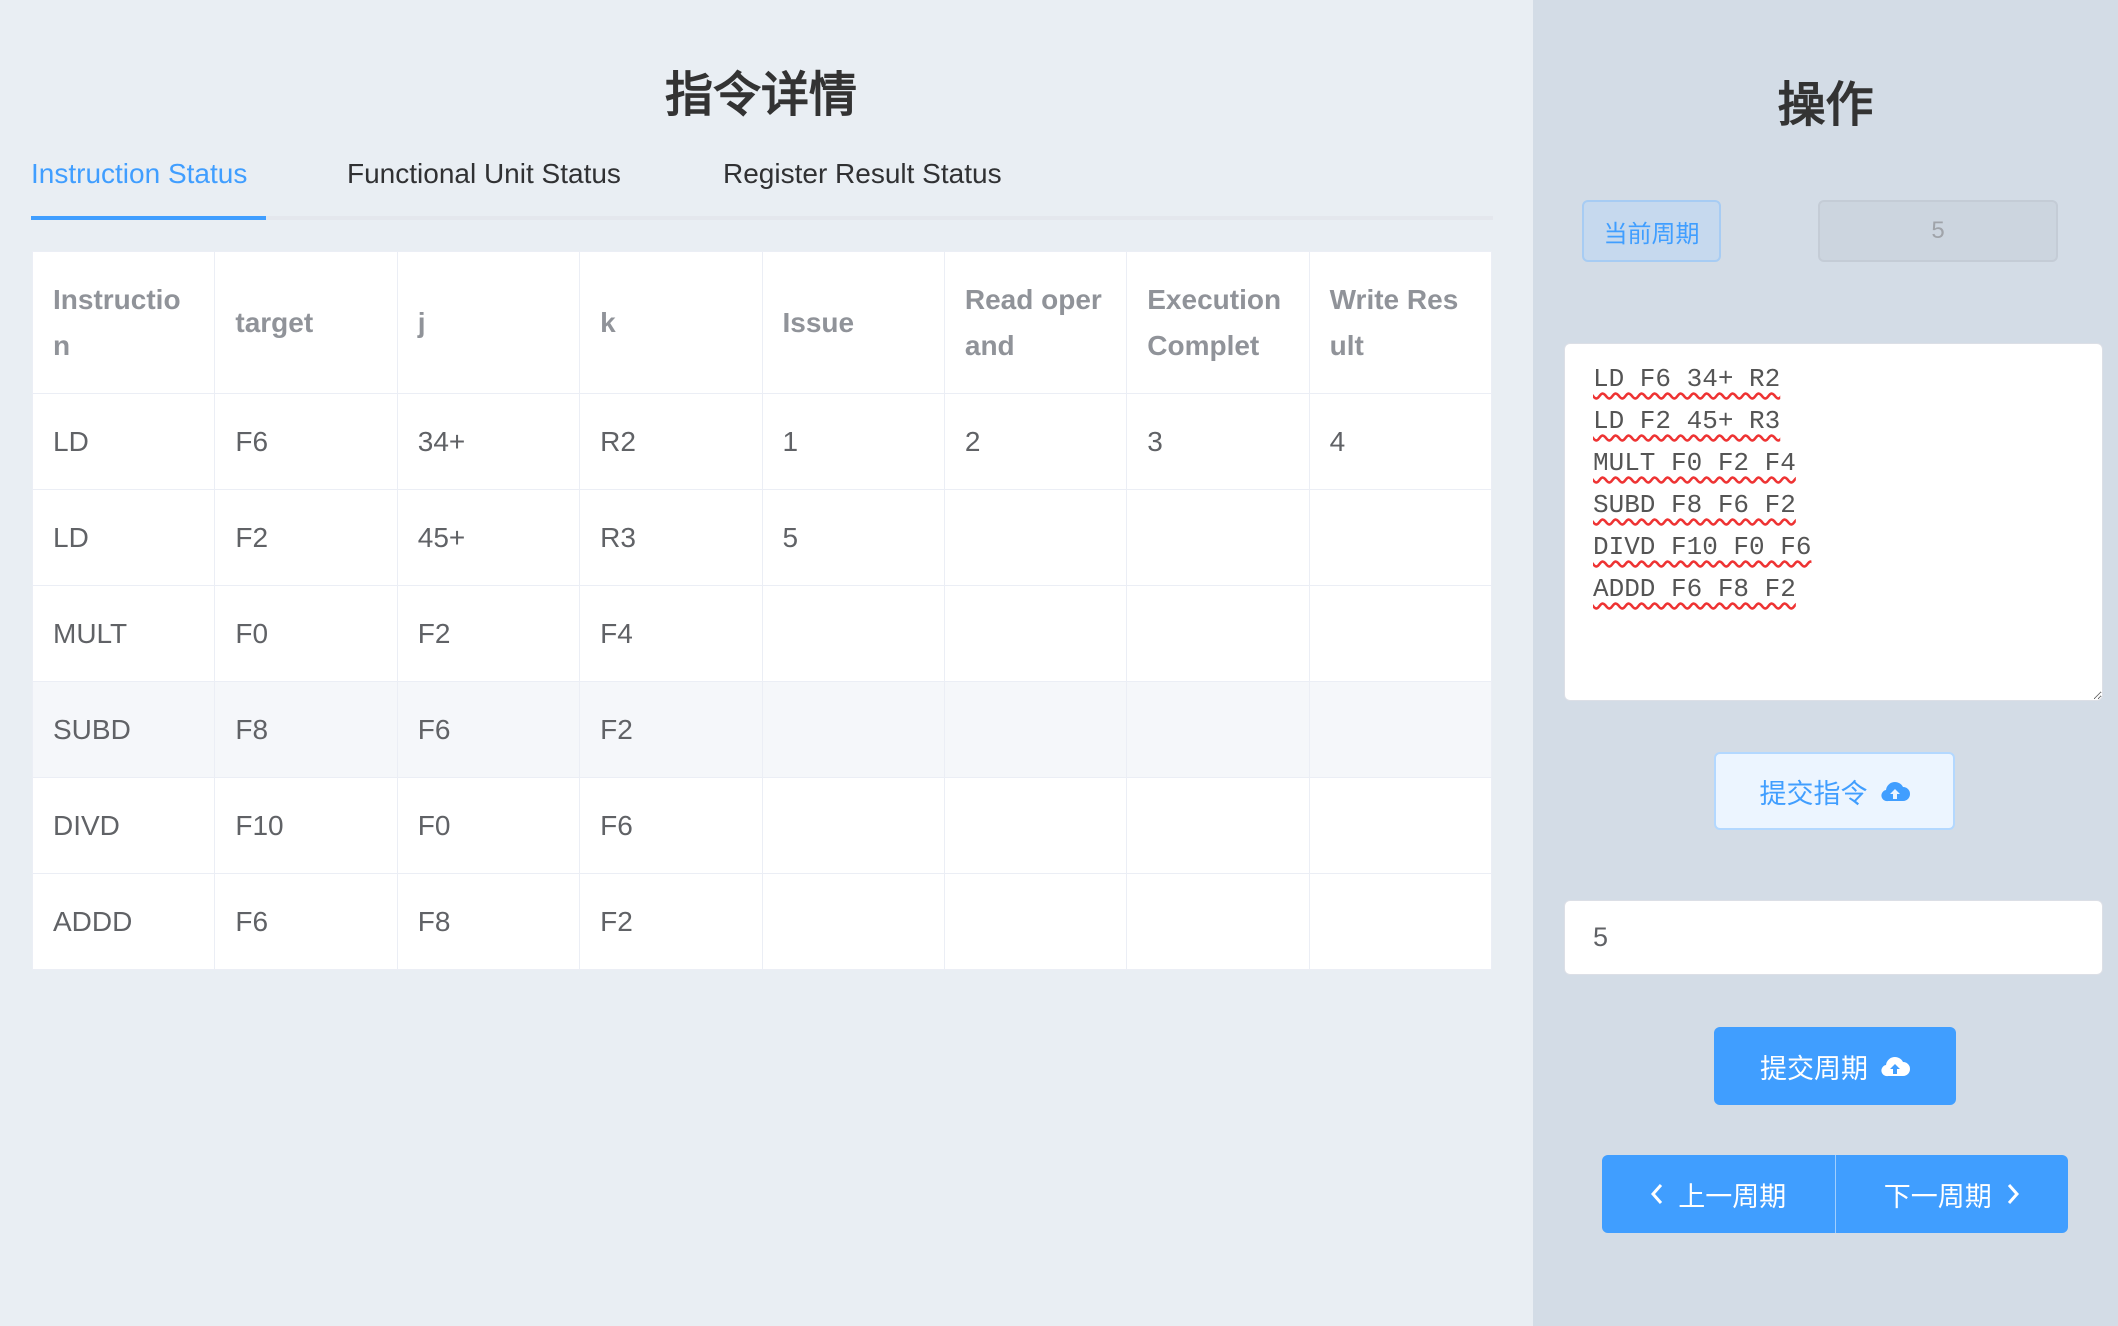  What do you see at coordinates (123, 729) in the screenshot?
I see `table-cell: SUBD` at bounding box center [123, 729].